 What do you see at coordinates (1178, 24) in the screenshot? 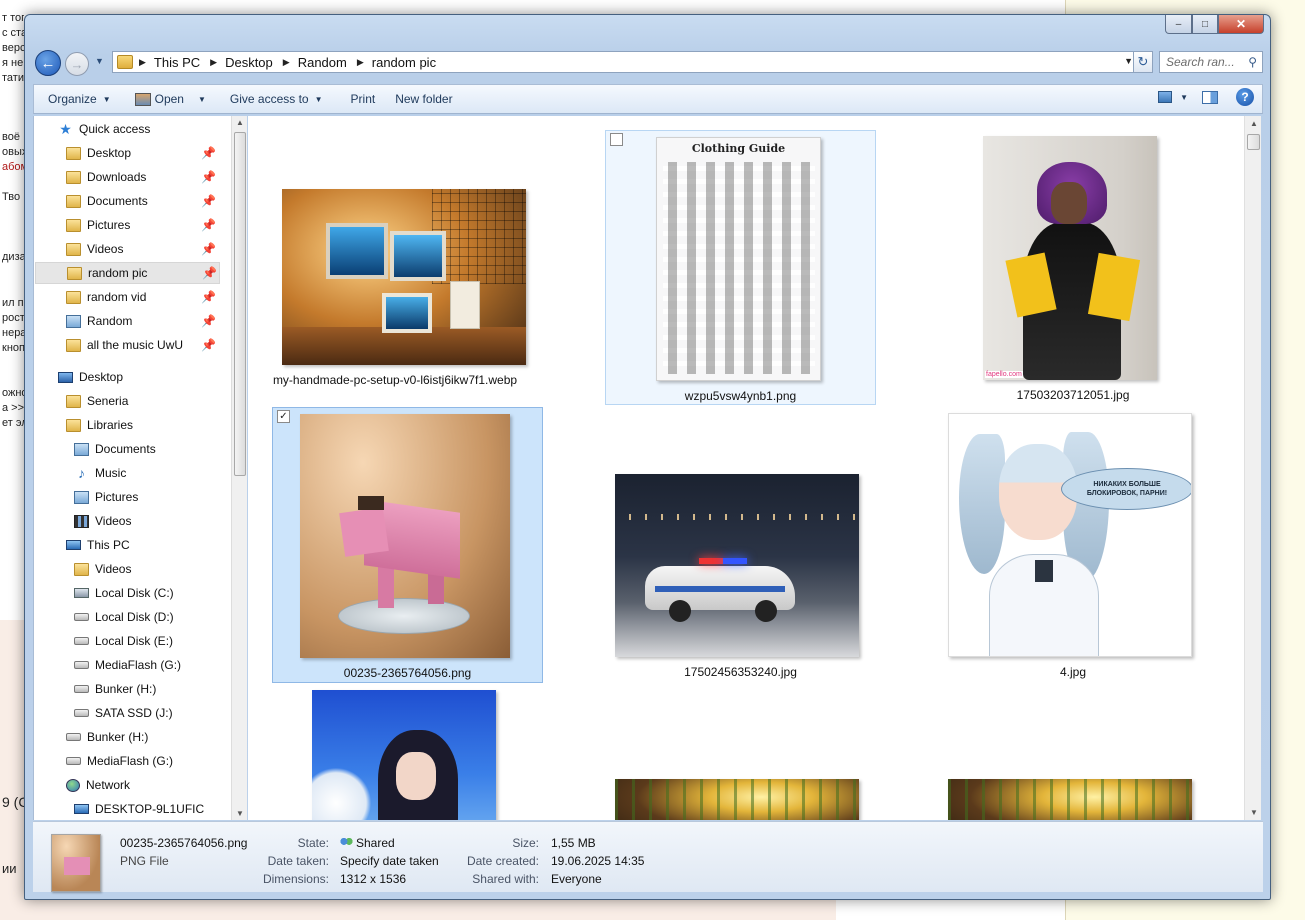
I see `minimize-button: –` at bounding box center [1178, 24].